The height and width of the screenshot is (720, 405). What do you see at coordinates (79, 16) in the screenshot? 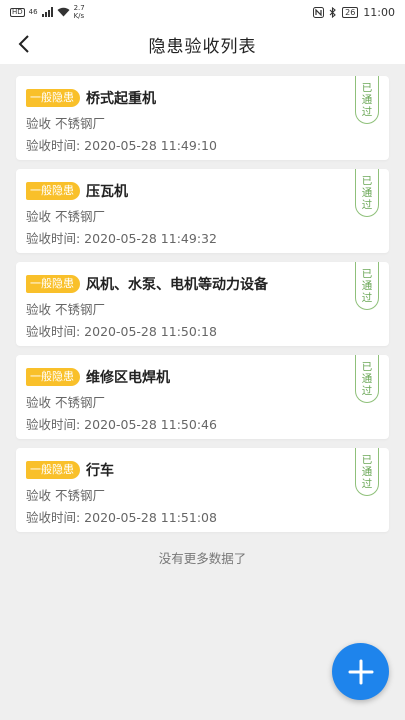
I see `speed-unit: K/s` at bounding box center [79, 16].